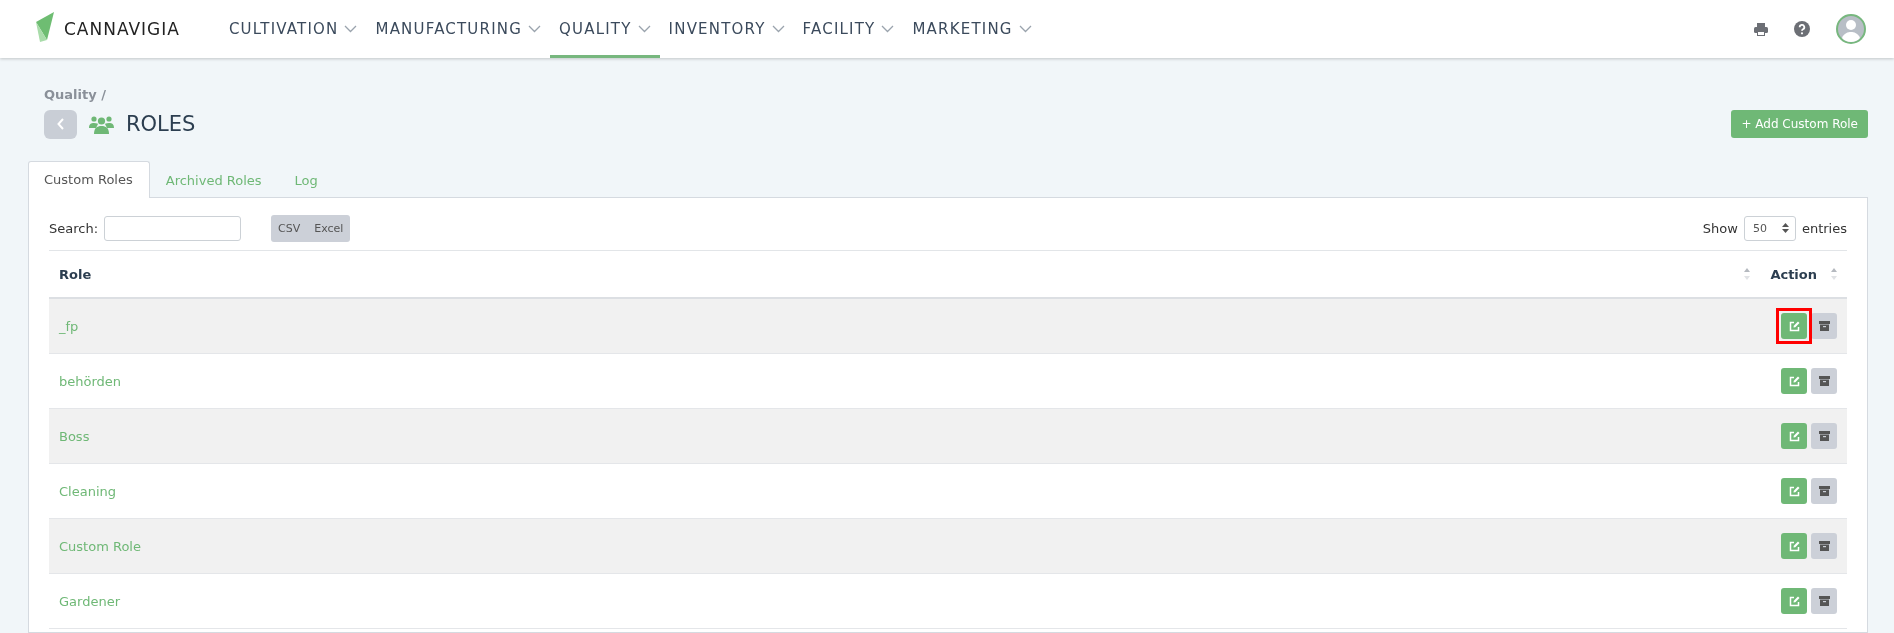  I want to click on brand-name: CANNAVIGIA, so click(122, 29).